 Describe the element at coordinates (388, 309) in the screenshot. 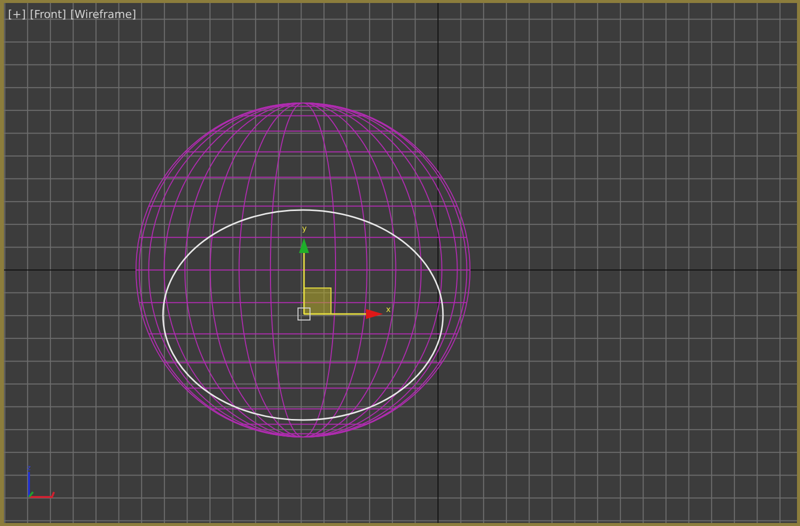

I see `axis-label: x` at that location.